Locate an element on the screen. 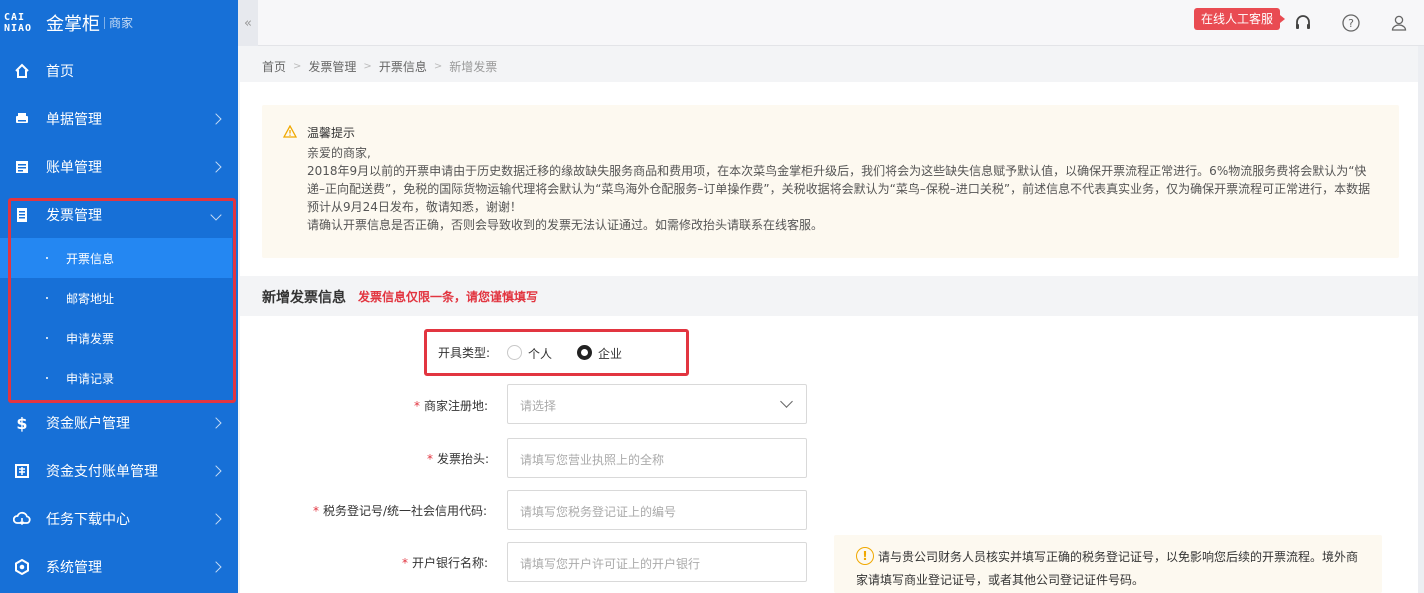 The image size is (1424, 593). online-customer-service-button: 在线人工客服 is located at coordinates (1240, 19).